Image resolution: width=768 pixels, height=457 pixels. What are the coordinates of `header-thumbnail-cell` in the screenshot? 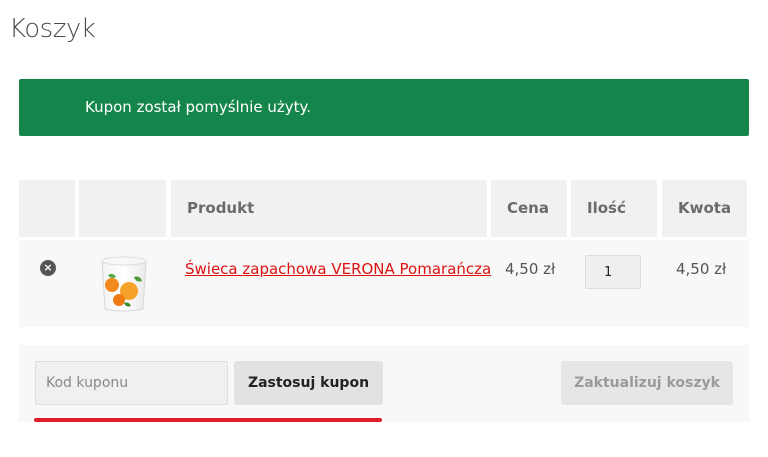 It's located at (122, 208).